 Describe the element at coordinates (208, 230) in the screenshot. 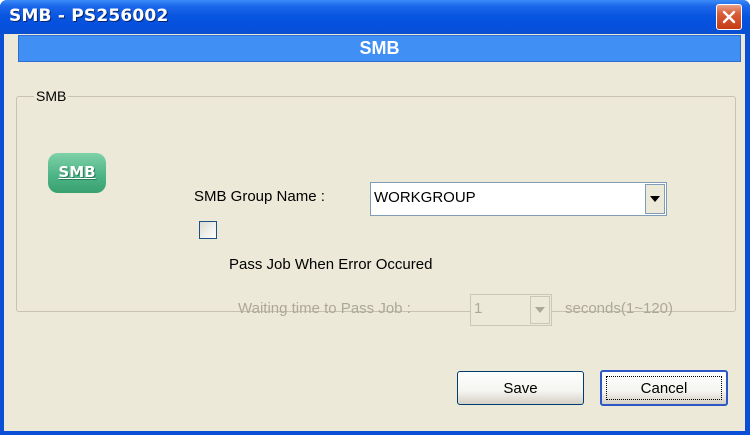

I see `pass-job-checkbox` at that location.